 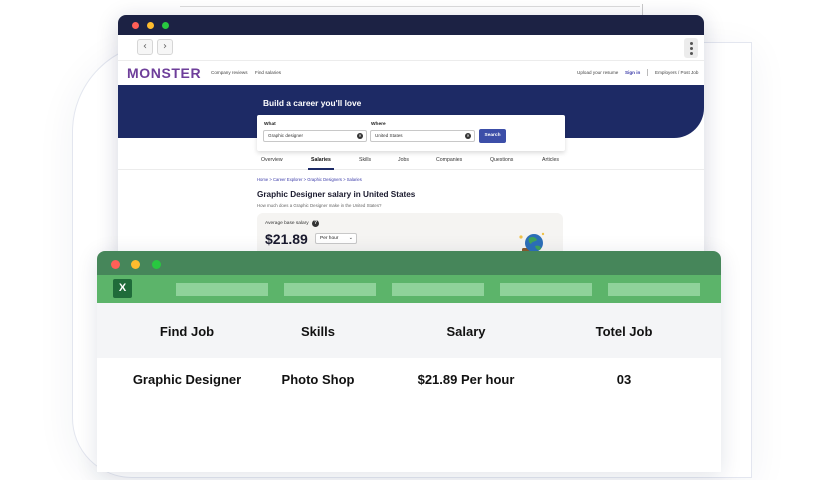 What do you see at coordinates (647, 72) in the screenshot?
I see `header-divider` at bounding box center [647, 72].